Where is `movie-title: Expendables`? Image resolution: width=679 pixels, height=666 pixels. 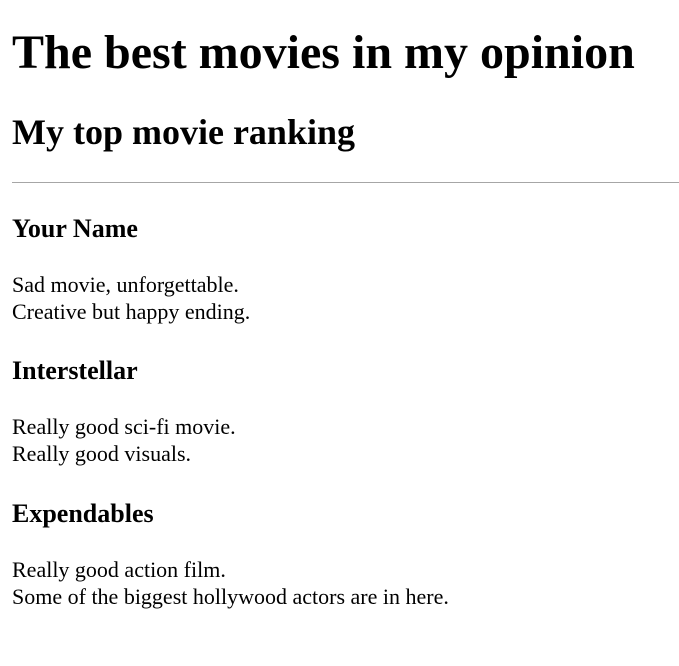 movie-title: Expendables is located at coordinates (83, 513).